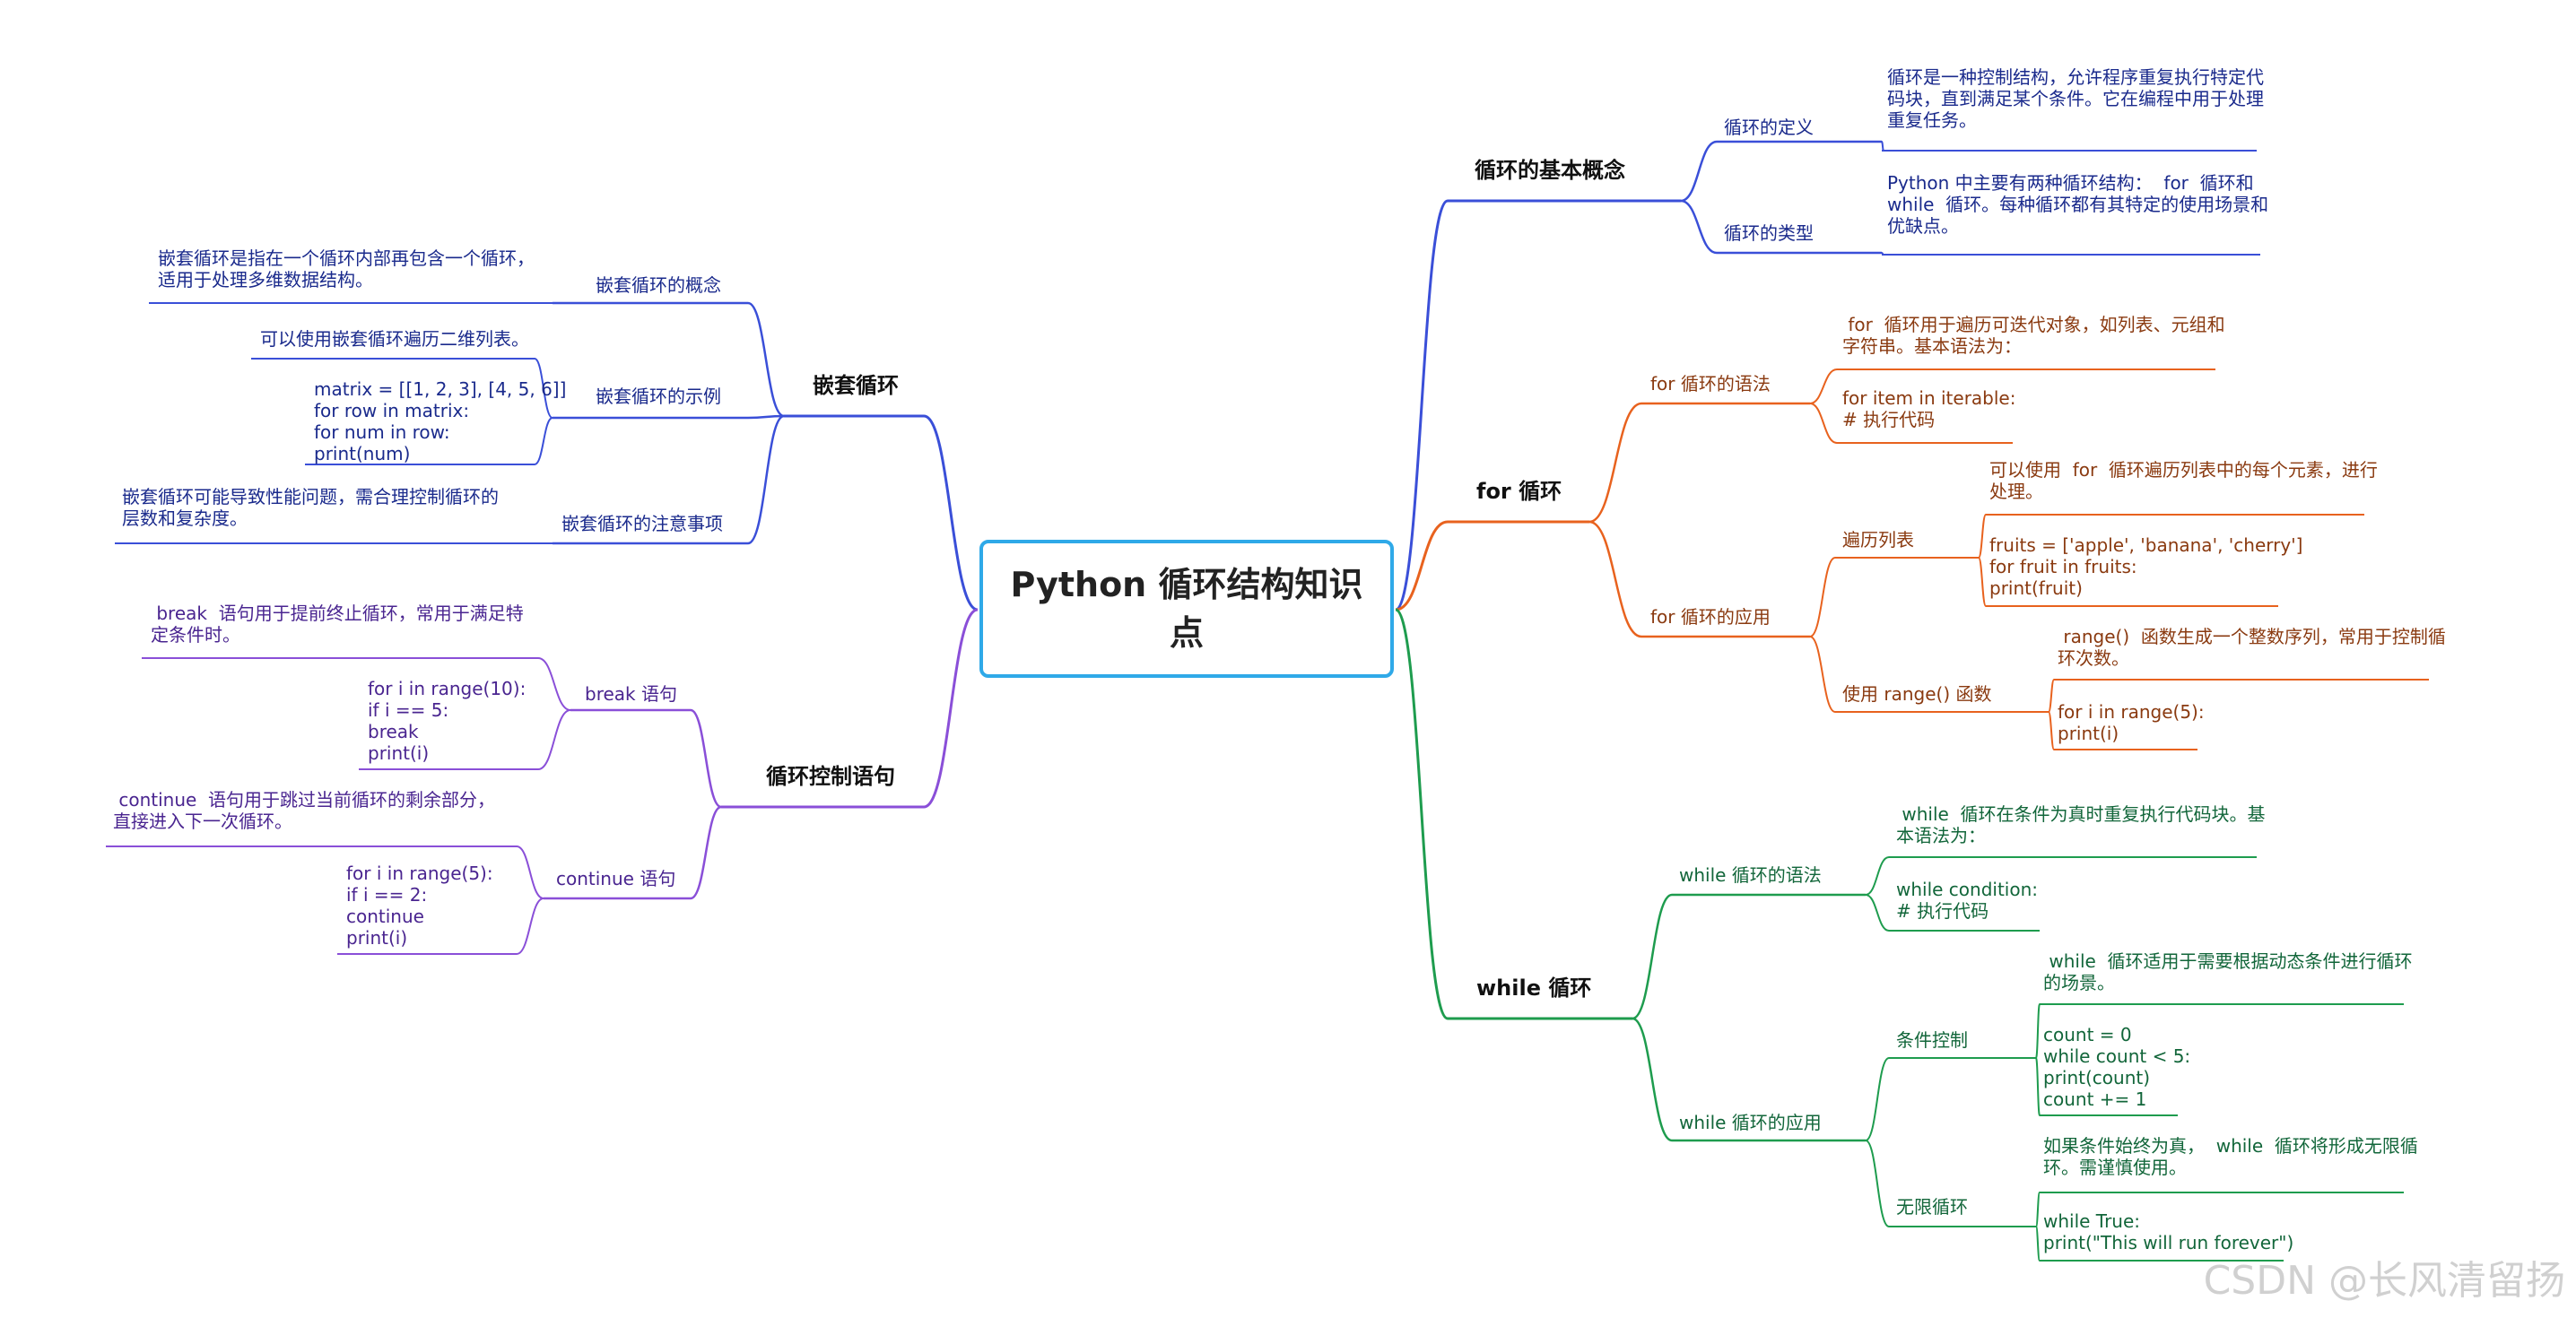  I want to click on leaf-use-range-code: for i in range(5): print(i), so click(2131, 723).